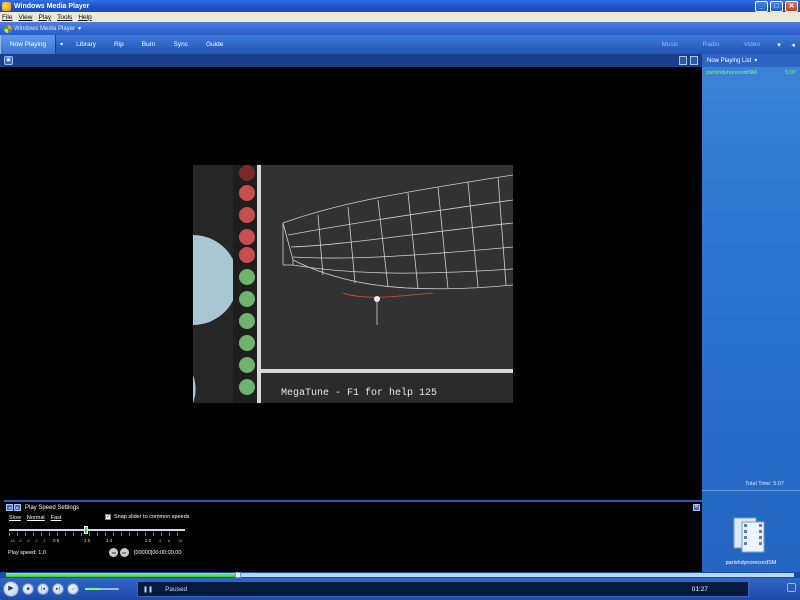 This screenshot has width=800, height=600. I want to click on tick-label: 1.0, so click(87, 540).